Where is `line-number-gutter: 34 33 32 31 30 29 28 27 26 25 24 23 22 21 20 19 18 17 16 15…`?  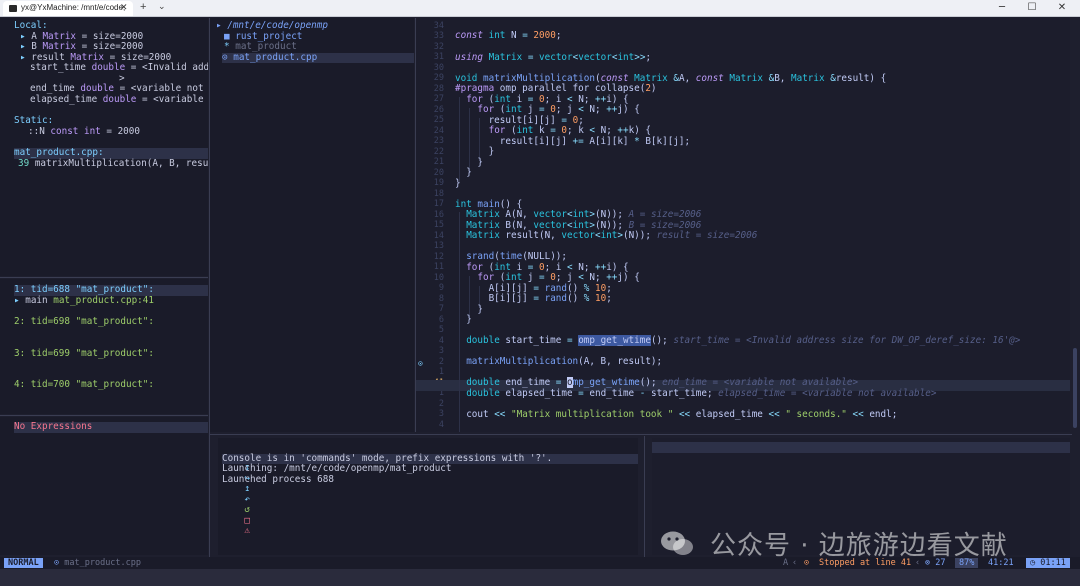
line-number-gutter: 34 33 32 31 30 29 28 27 26 25 24 23 22 21 20 19 18 17 16 15… is located at coordinates (434, 225).